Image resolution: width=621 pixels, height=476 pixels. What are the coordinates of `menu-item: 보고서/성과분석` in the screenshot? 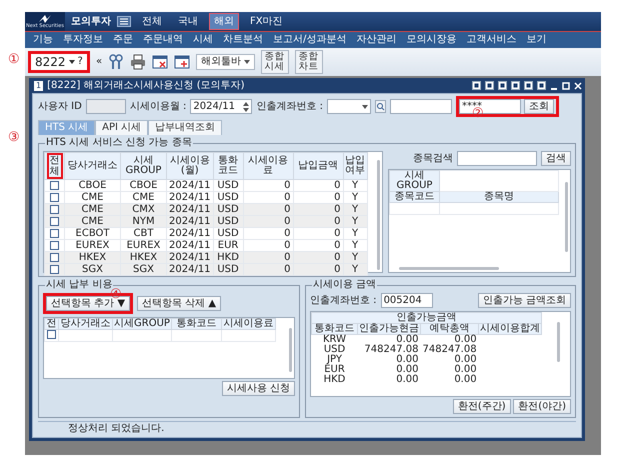 It's located at (309, 40).